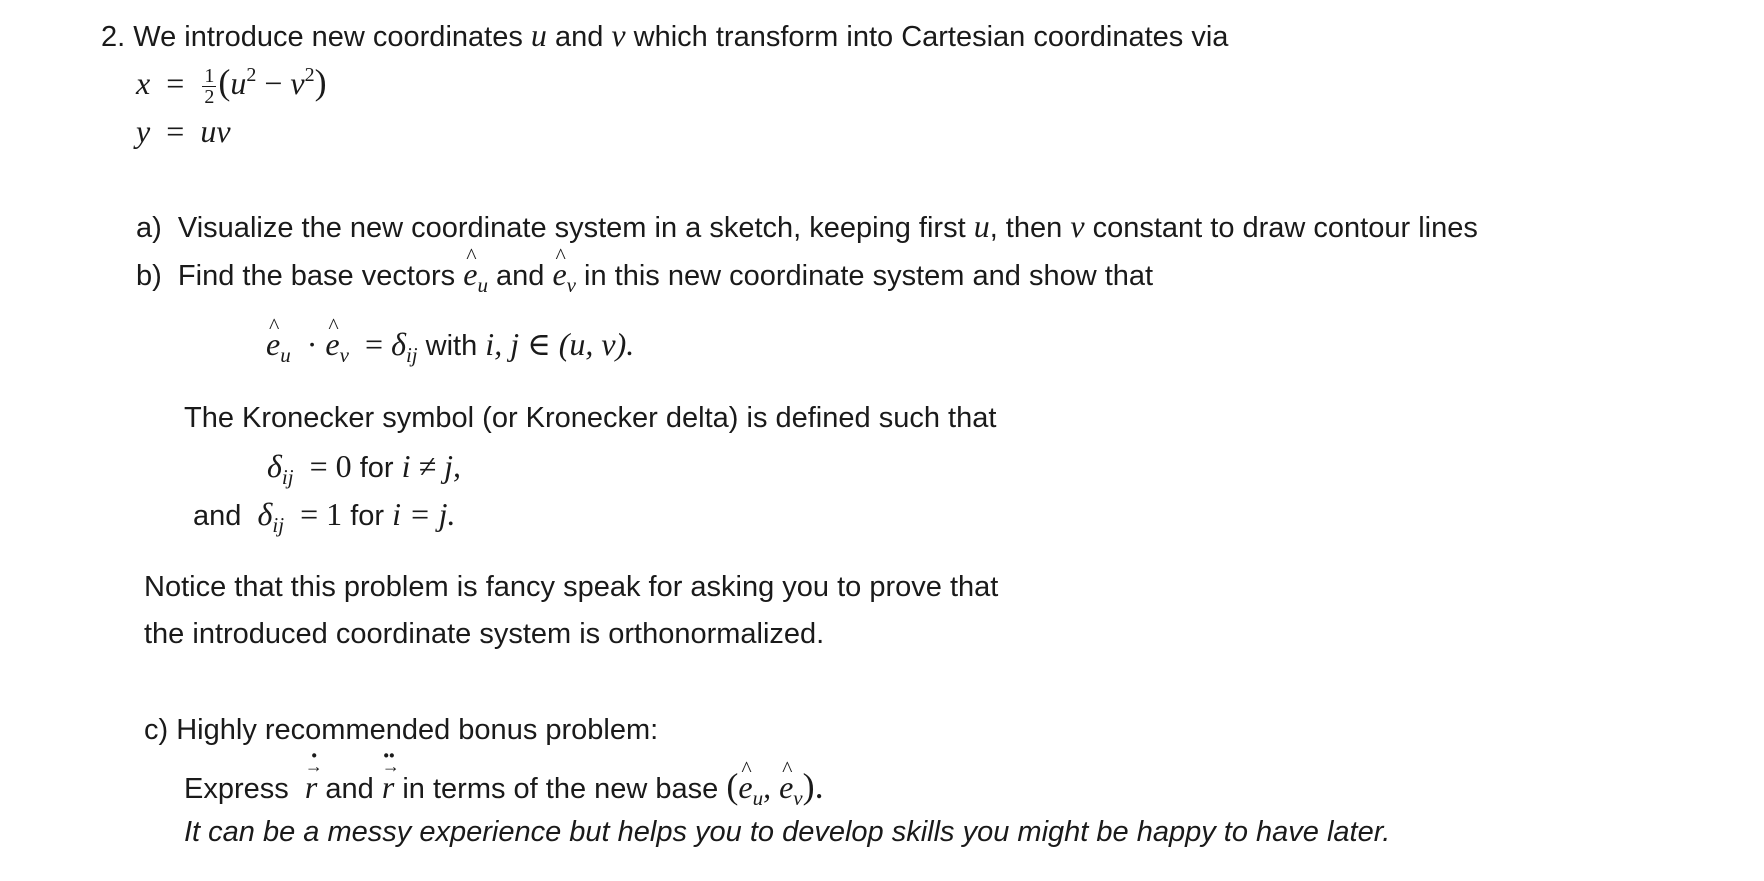 Image resolution: width=1764 pixels, height=881 pixels. Describe the element at coordinates (209, 86) in the screenshot. I see `fraction-one-half: 1 2` at that location.